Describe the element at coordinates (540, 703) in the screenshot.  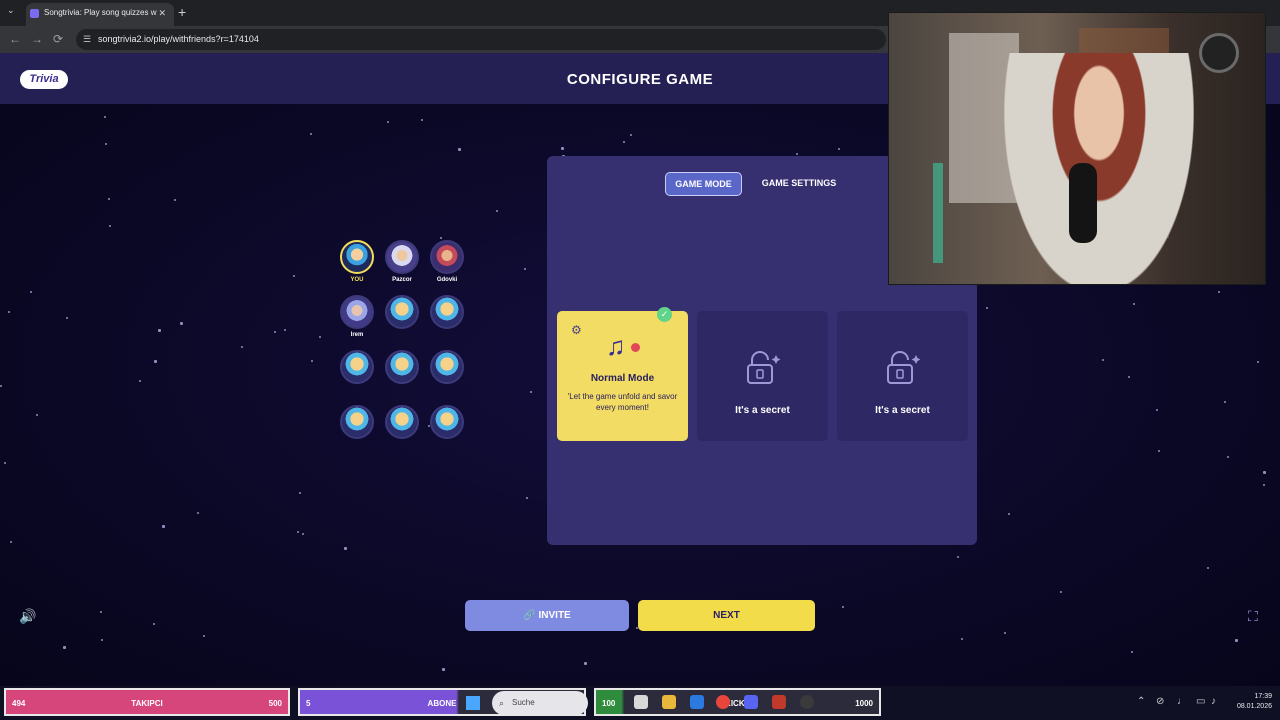
I see `taskbar-search-input: ⌕ Suche` at that location.